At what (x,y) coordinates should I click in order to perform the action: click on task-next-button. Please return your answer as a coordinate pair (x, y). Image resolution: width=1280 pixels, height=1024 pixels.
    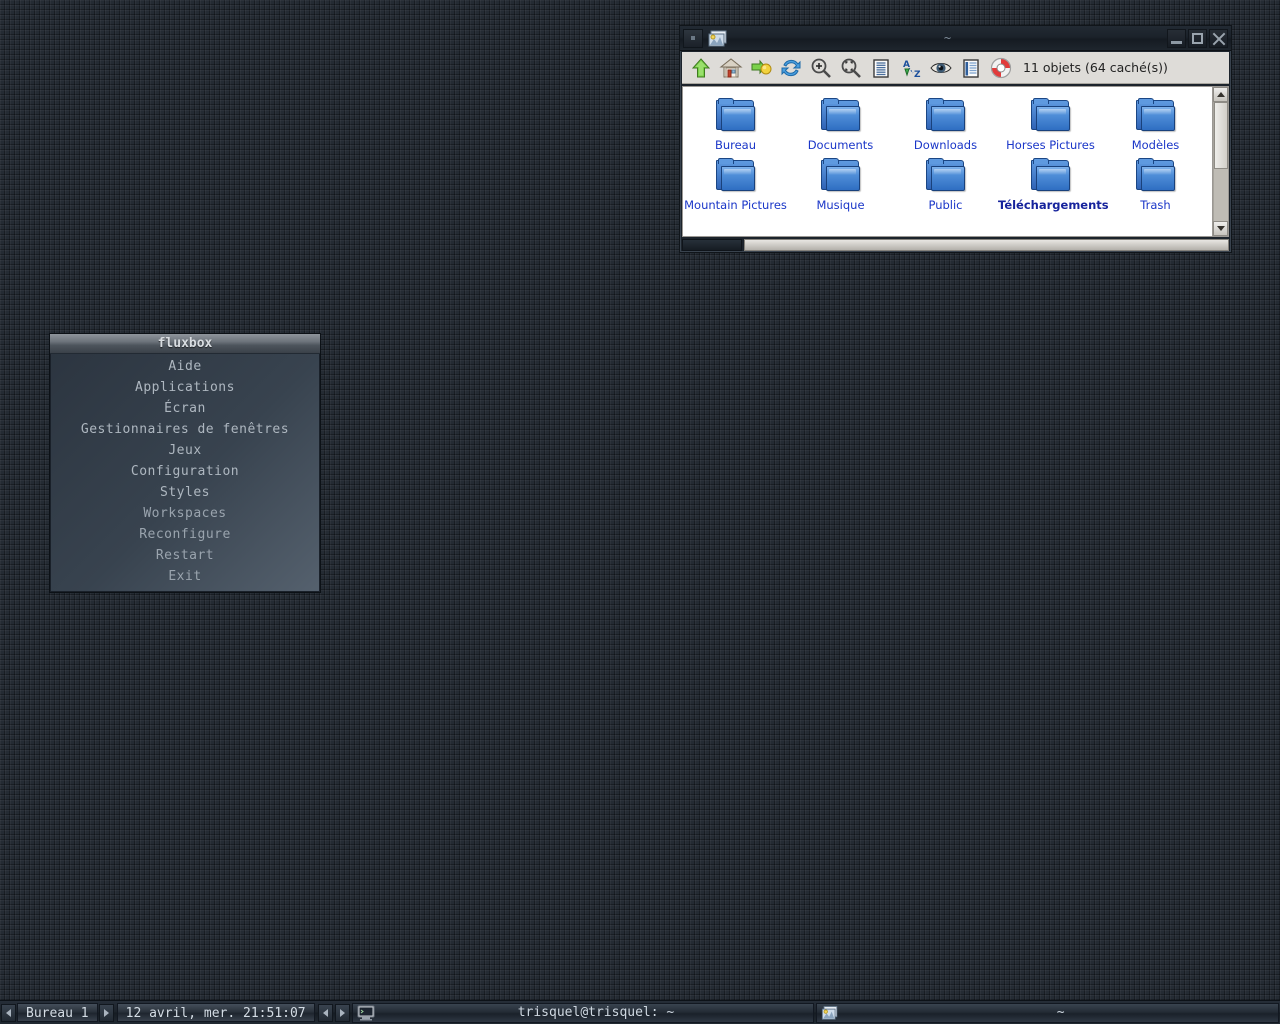
    Looking at the image, I should click on (342, 1012).